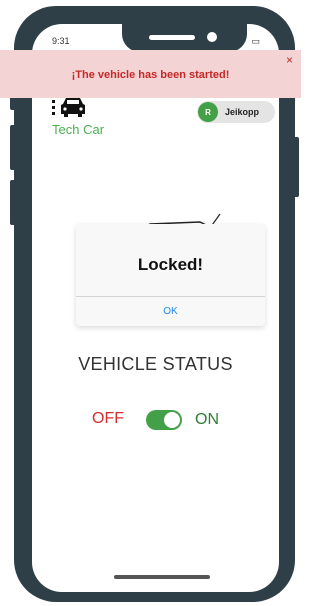  Describe the element at coordinates (172, 420) in the screenshot. I see `toggle-knob` at that location.